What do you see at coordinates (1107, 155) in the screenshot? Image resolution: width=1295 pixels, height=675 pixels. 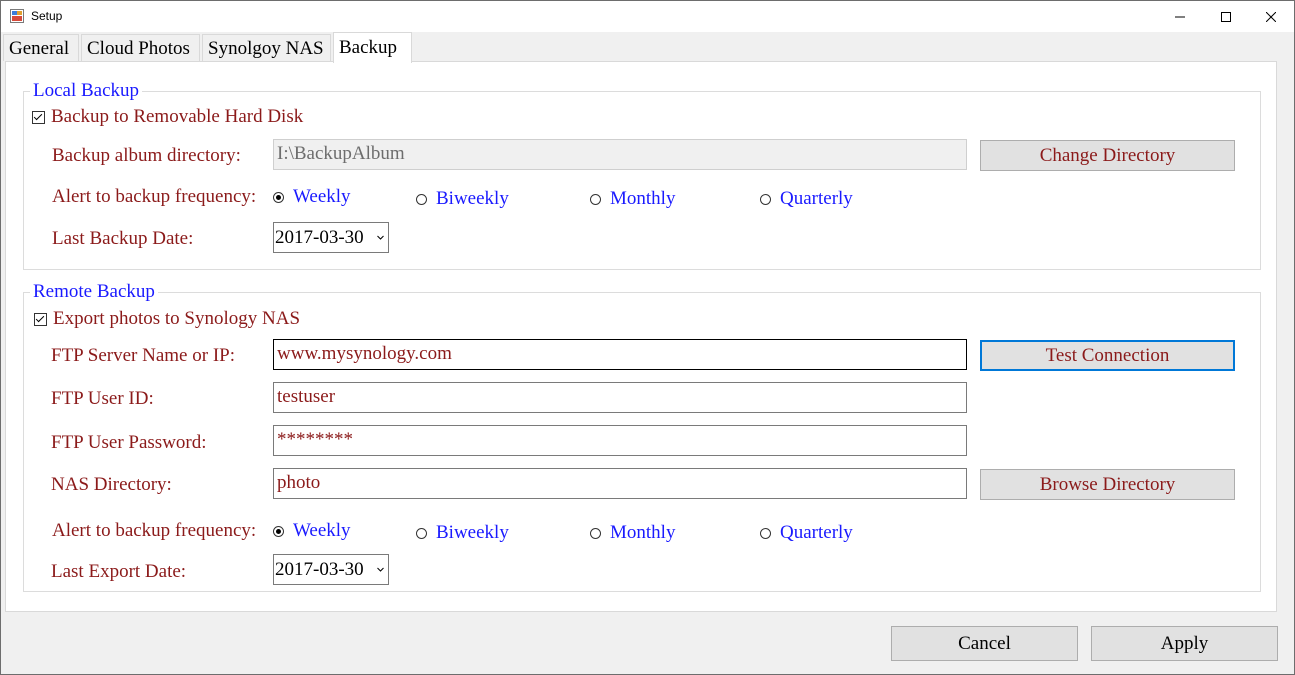 I see `change-directory-button: Change Directory` at bounding box center [1107, 155].